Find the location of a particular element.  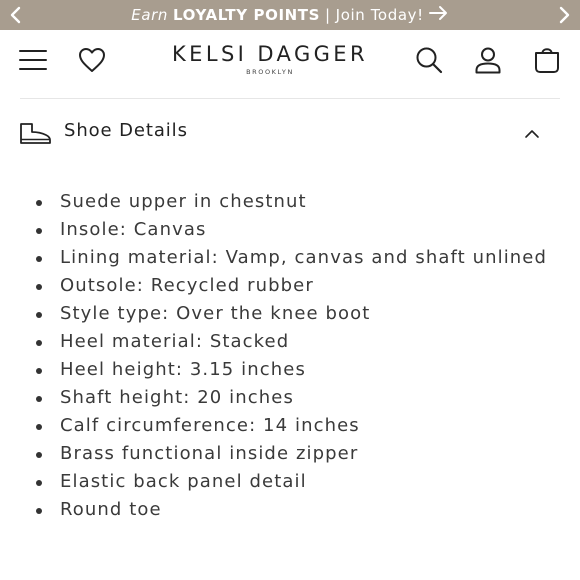

list-item: Heel height: 3.15 inches is located at coordinates (292, 370).